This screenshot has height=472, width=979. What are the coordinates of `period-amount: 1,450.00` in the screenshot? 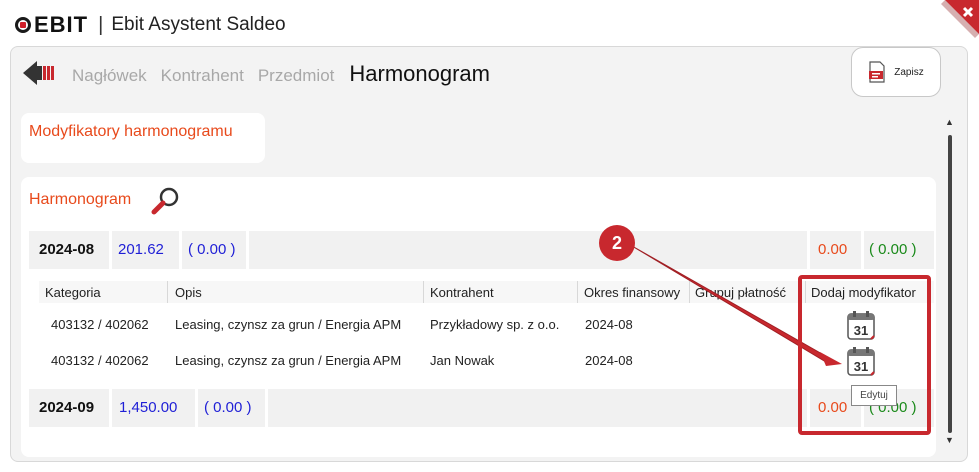 It's located at (148, 407).